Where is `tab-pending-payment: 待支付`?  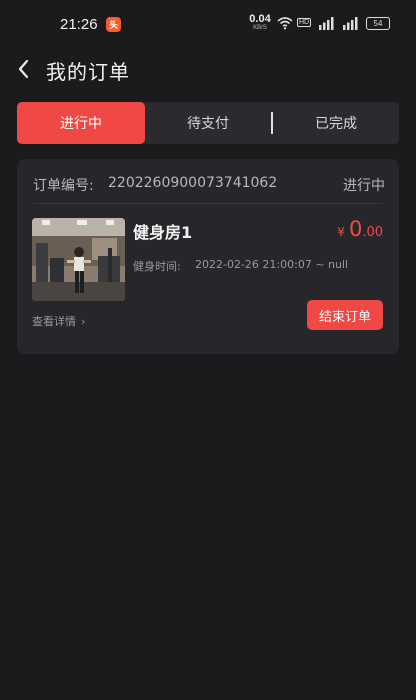 tab-pending-payment: 待支付 is located at coordinates (208, 123).